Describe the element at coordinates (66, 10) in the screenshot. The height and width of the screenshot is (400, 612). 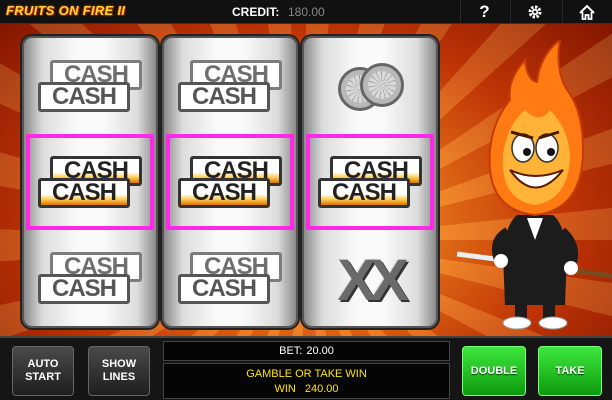
I see `game-logo: FRUITS ON FIRE II` at that location.